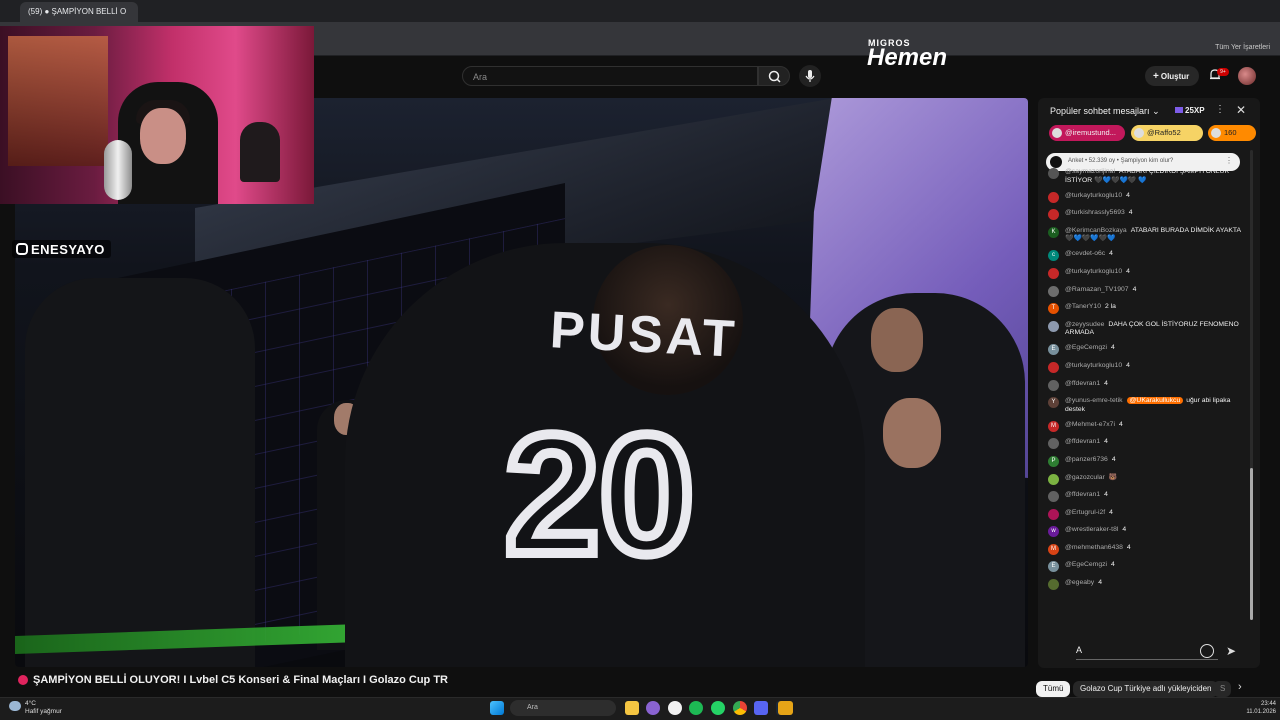  What do you see at coordinates (1083, 306) in the screenshot?
I see `chat-username: @TanerY10` at bounding box center [1083, 306].